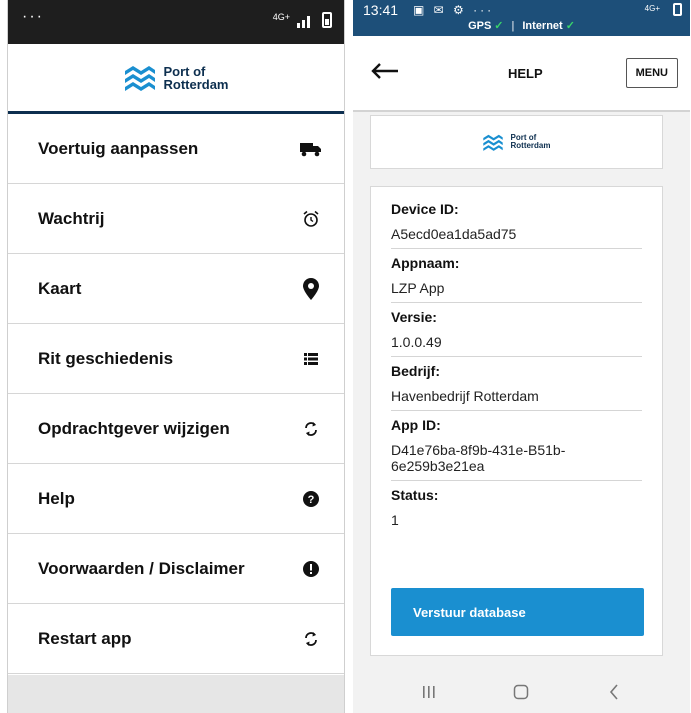 This screenshot has width=691, height=713. I want to click on app-header: HELP MENU, so click(521, 74).